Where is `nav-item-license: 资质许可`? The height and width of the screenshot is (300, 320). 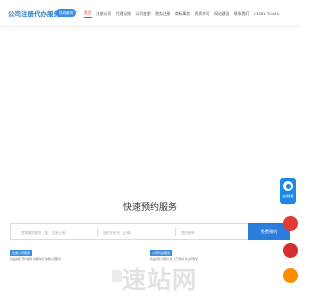 nav-item-license: 资质许可 is located at coordinates (202, 14).